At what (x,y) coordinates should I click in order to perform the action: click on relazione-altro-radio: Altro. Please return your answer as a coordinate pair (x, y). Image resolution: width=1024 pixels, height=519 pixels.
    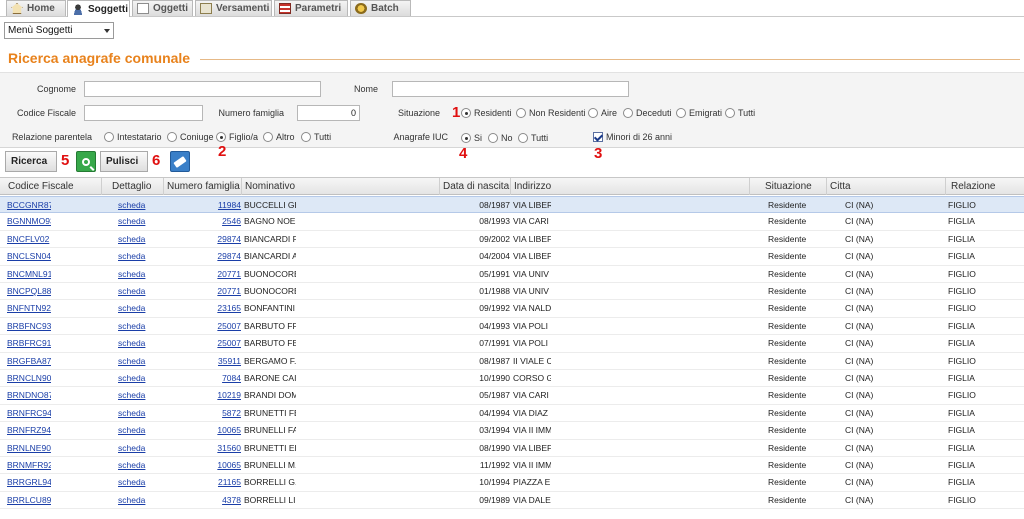
    Looking at the image, I should click on (279, 137).